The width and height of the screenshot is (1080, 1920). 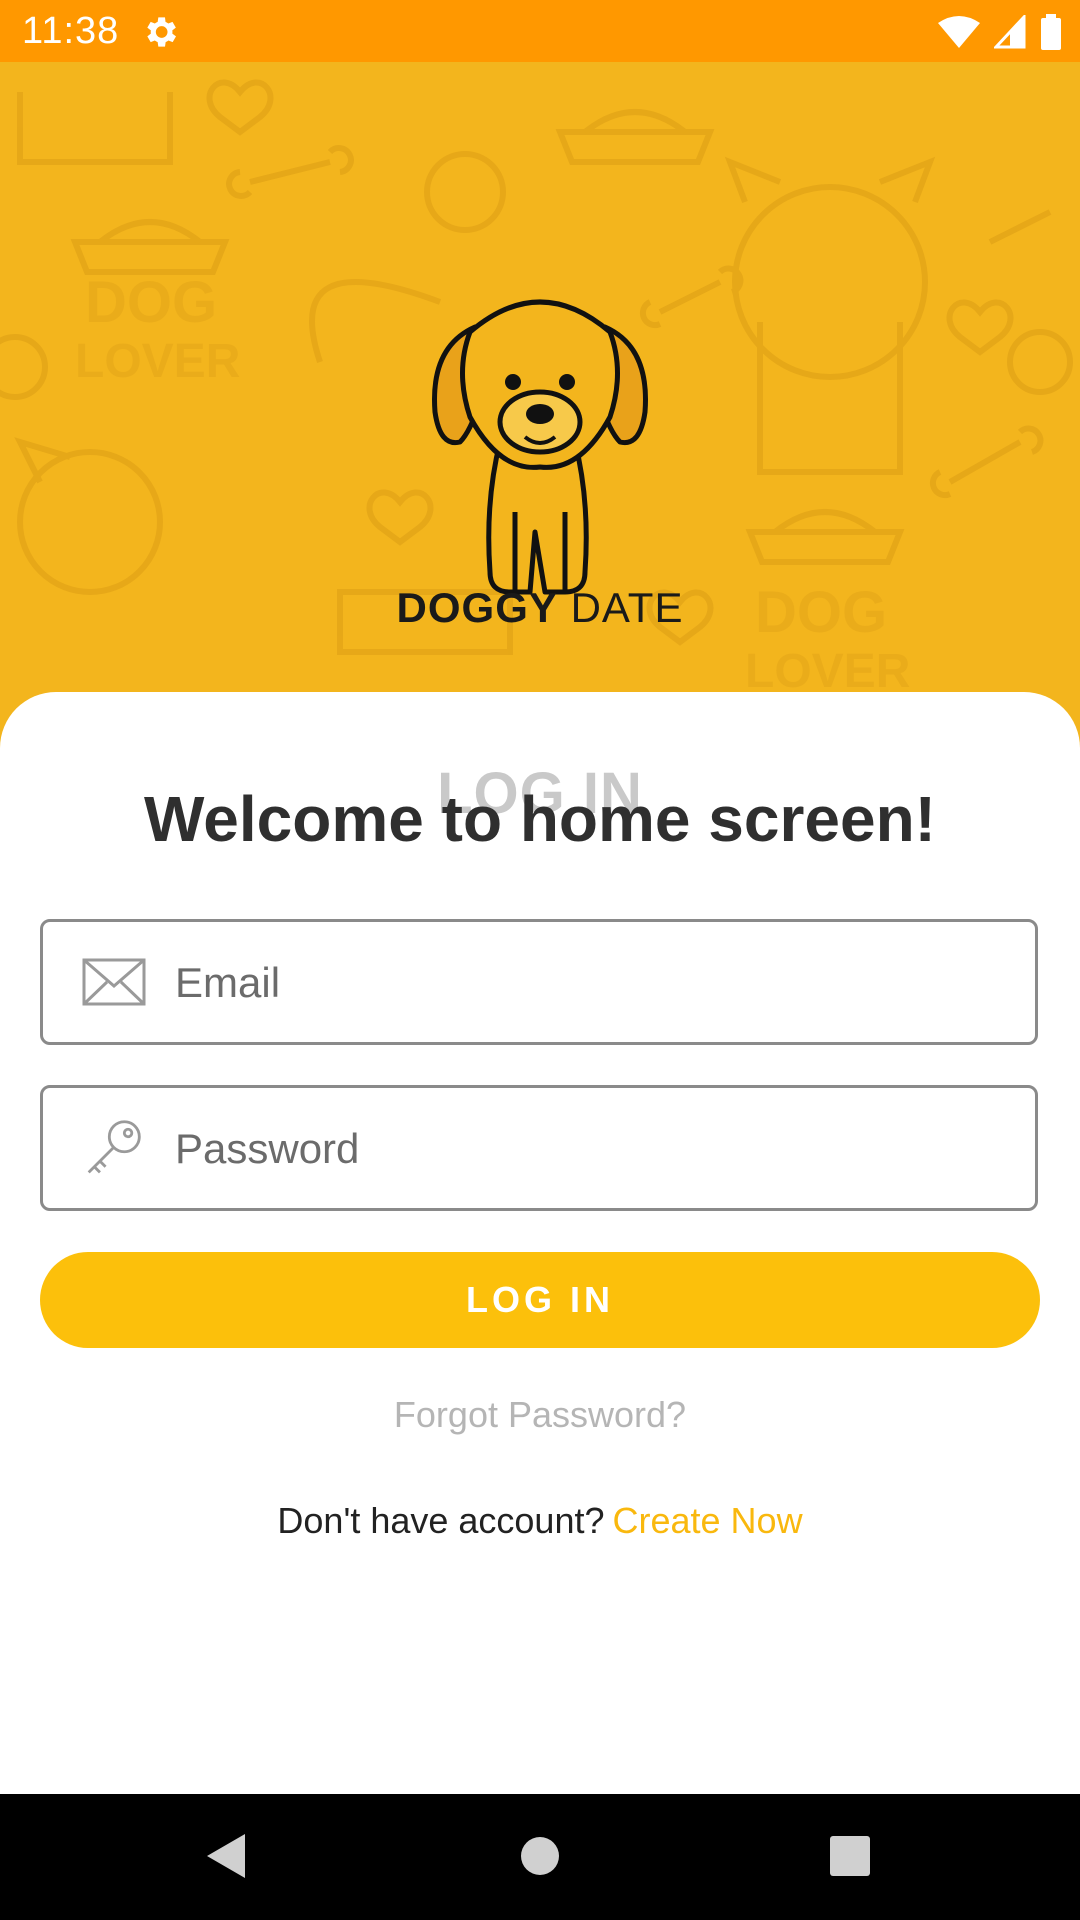 I want to click on recents-icon, so click(x=850, y=1856).